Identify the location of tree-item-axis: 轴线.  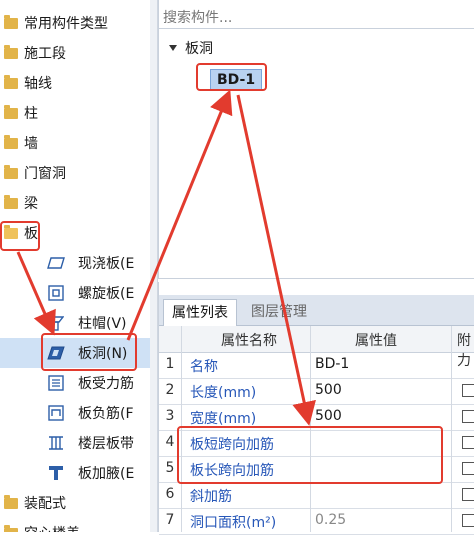
(75, 83).